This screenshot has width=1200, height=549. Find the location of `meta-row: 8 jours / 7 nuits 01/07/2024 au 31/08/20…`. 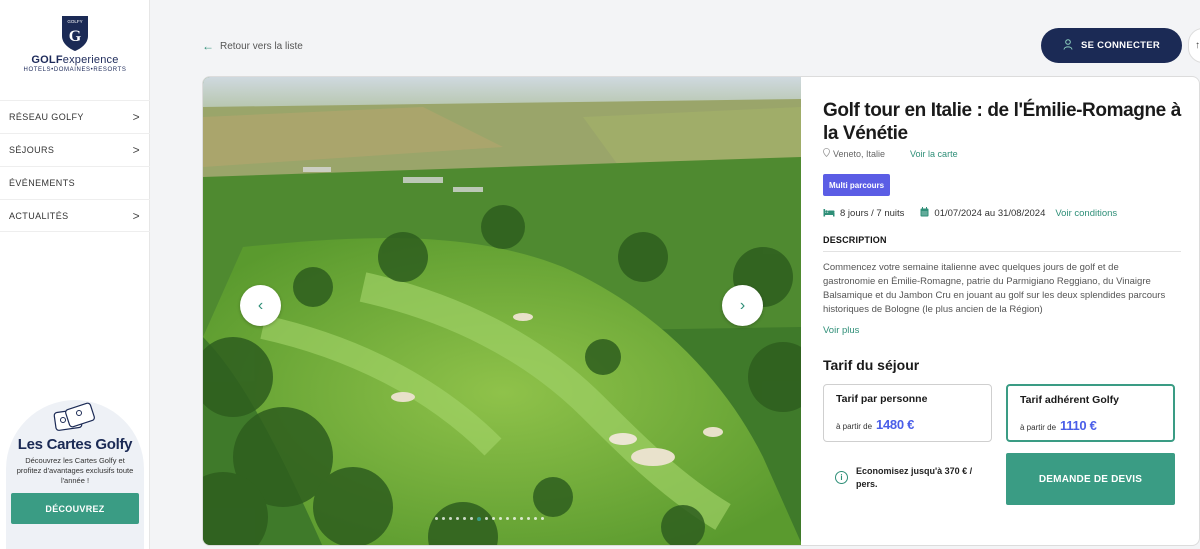

meta-row: 8 jours / 7 nuits 01/07/2024 au 31/08/20… is located at coordinates (970, 213).